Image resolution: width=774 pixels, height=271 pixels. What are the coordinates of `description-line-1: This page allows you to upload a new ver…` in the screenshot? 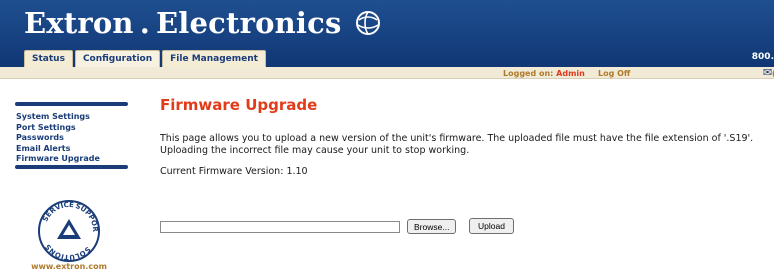 It's located at (457, 138).